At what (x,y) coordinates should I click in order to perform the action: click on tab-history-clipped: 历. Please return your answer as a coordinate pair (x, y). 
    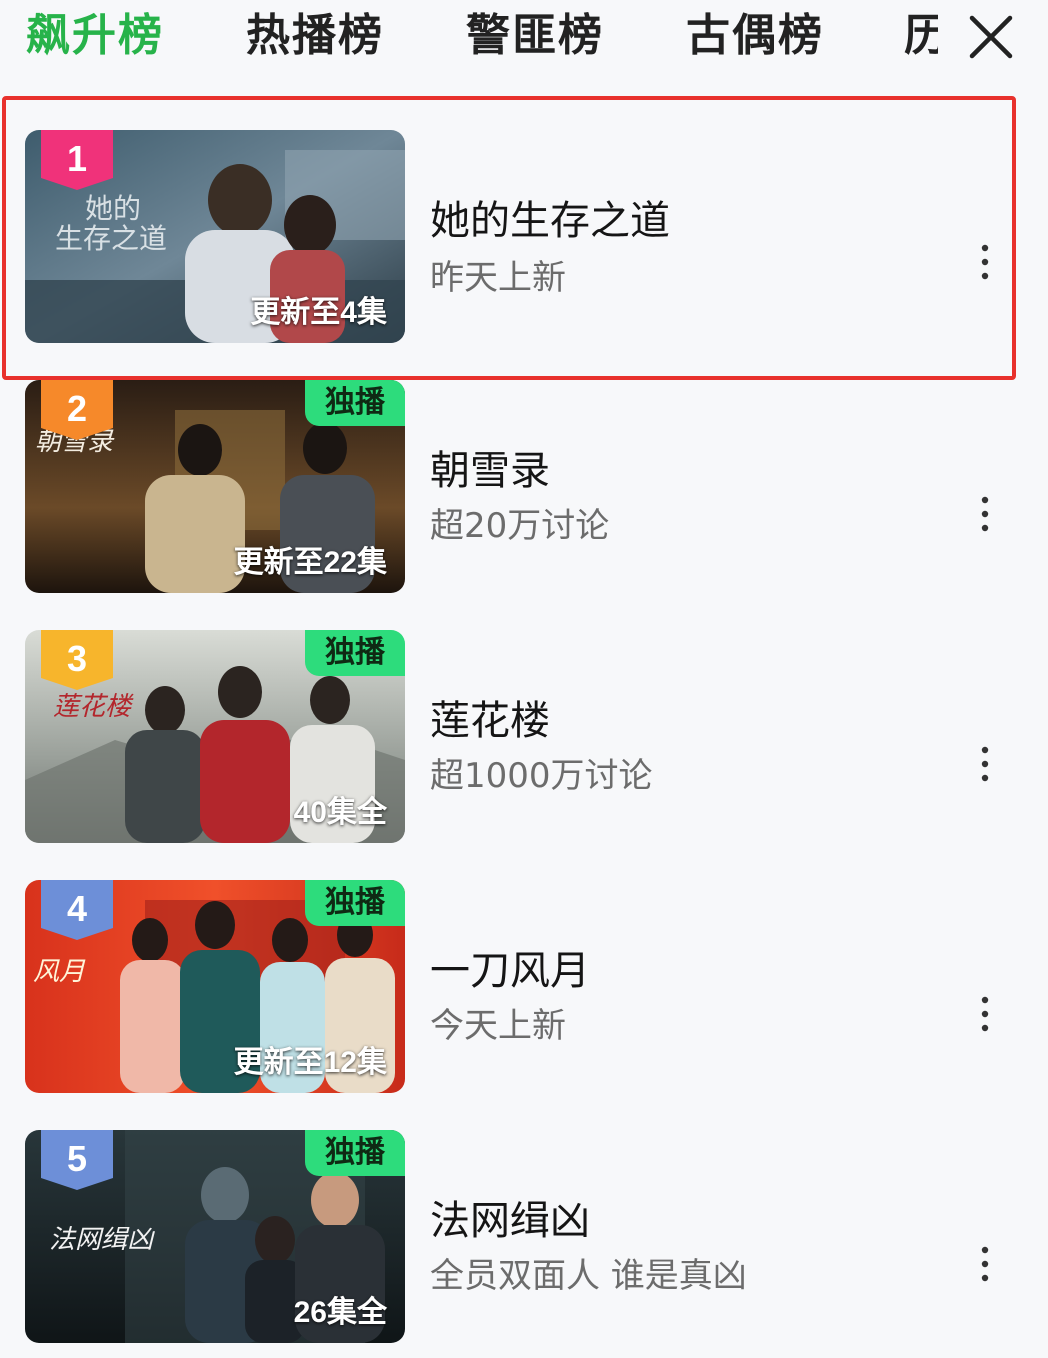
    Looking at the image, I should click on (921, 36).